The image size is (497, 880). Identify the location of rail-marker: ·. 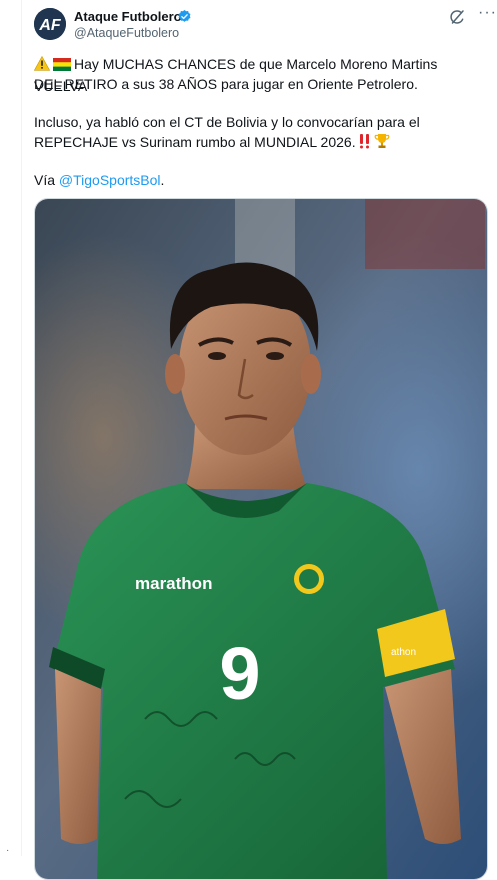
(8, 850).